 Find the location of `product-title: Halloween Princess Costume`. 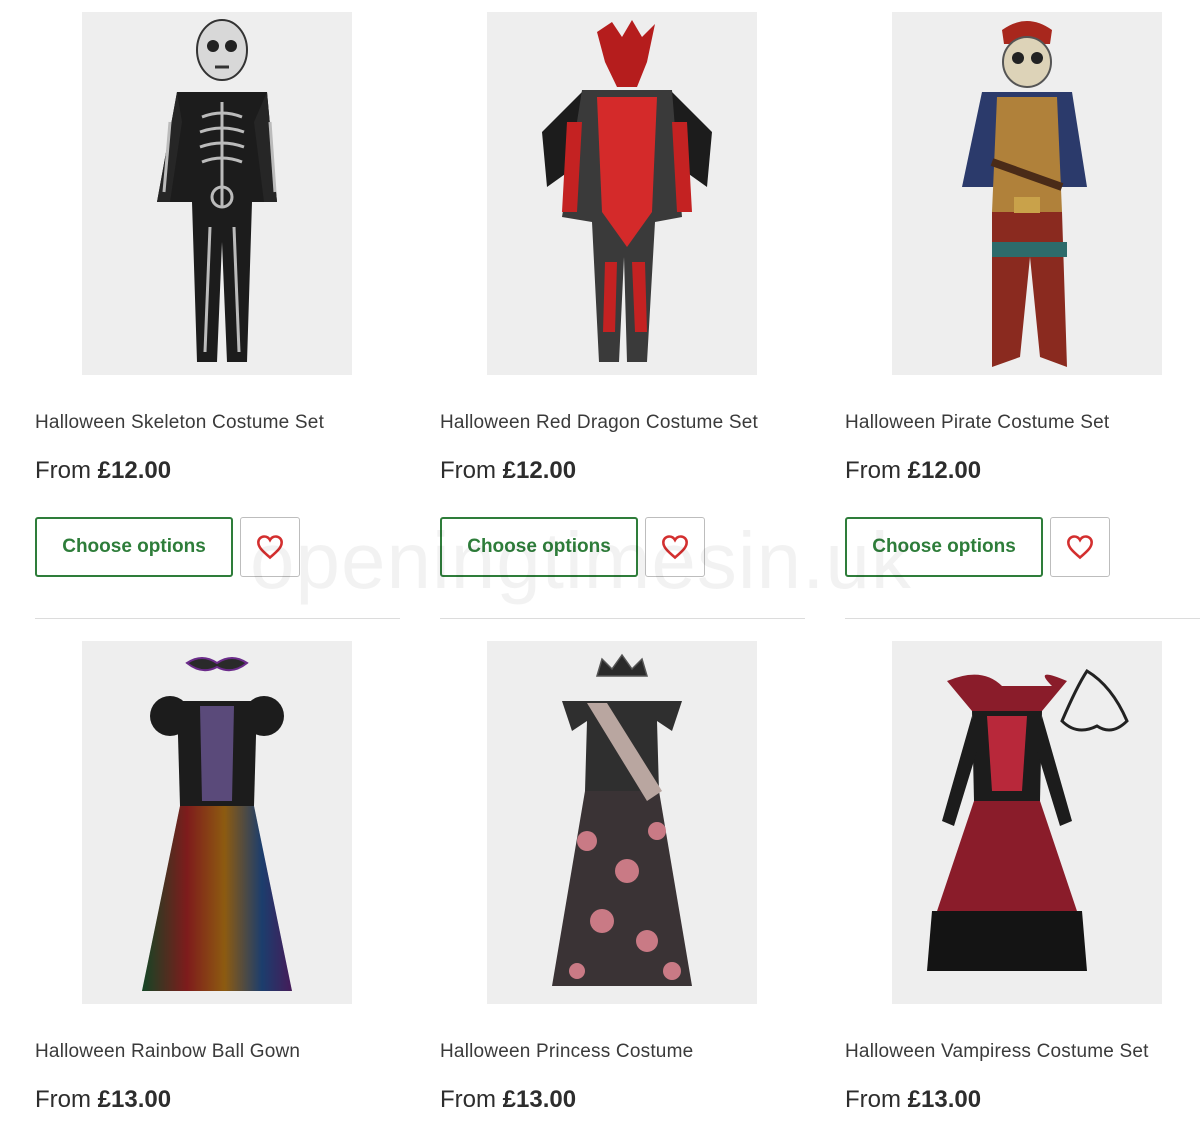

product-title: Halloween Princess Costume is located at coordinates (566, 1052).